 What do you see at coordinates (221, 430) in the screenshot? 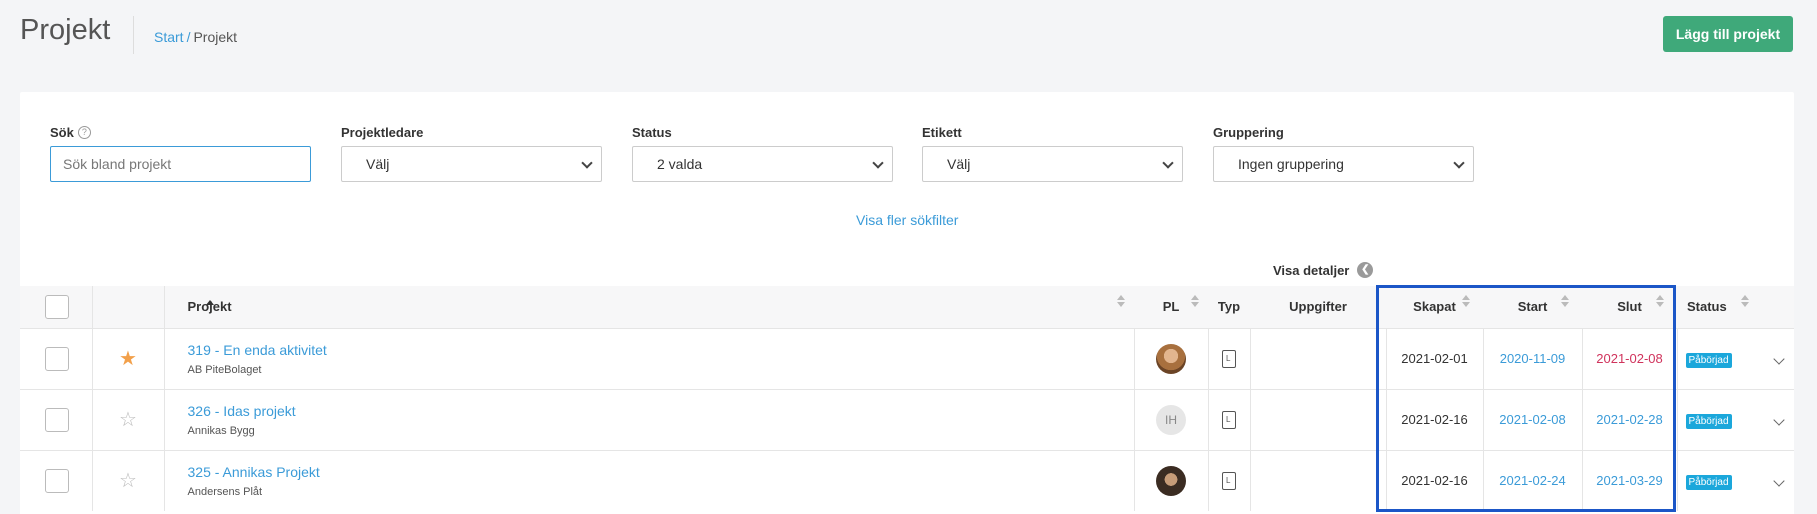
I see `project-client: Annikas Bygg` at bounding box center [221, 430].